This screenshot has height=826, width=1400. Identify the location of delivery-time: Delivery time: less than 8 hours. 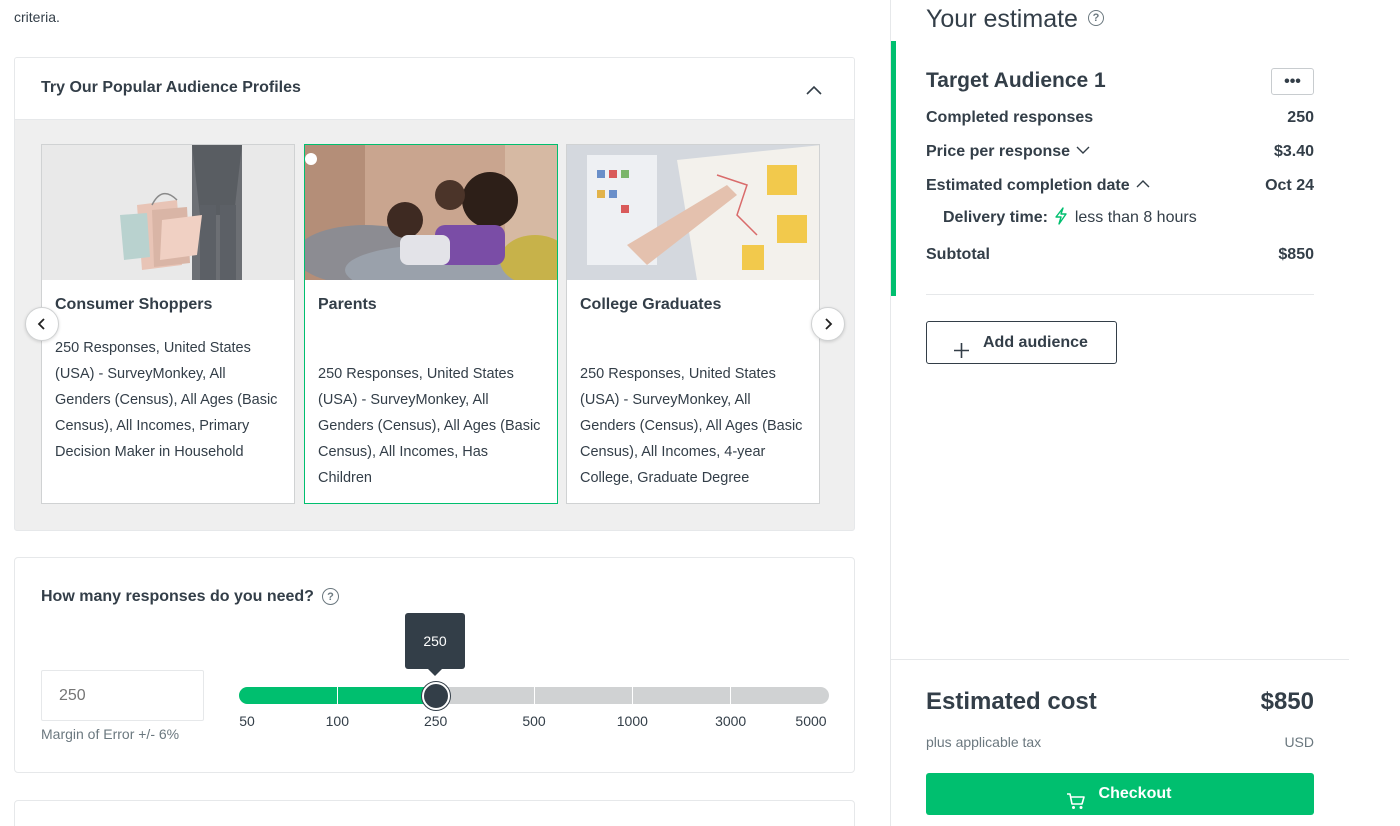
(1070, 215).